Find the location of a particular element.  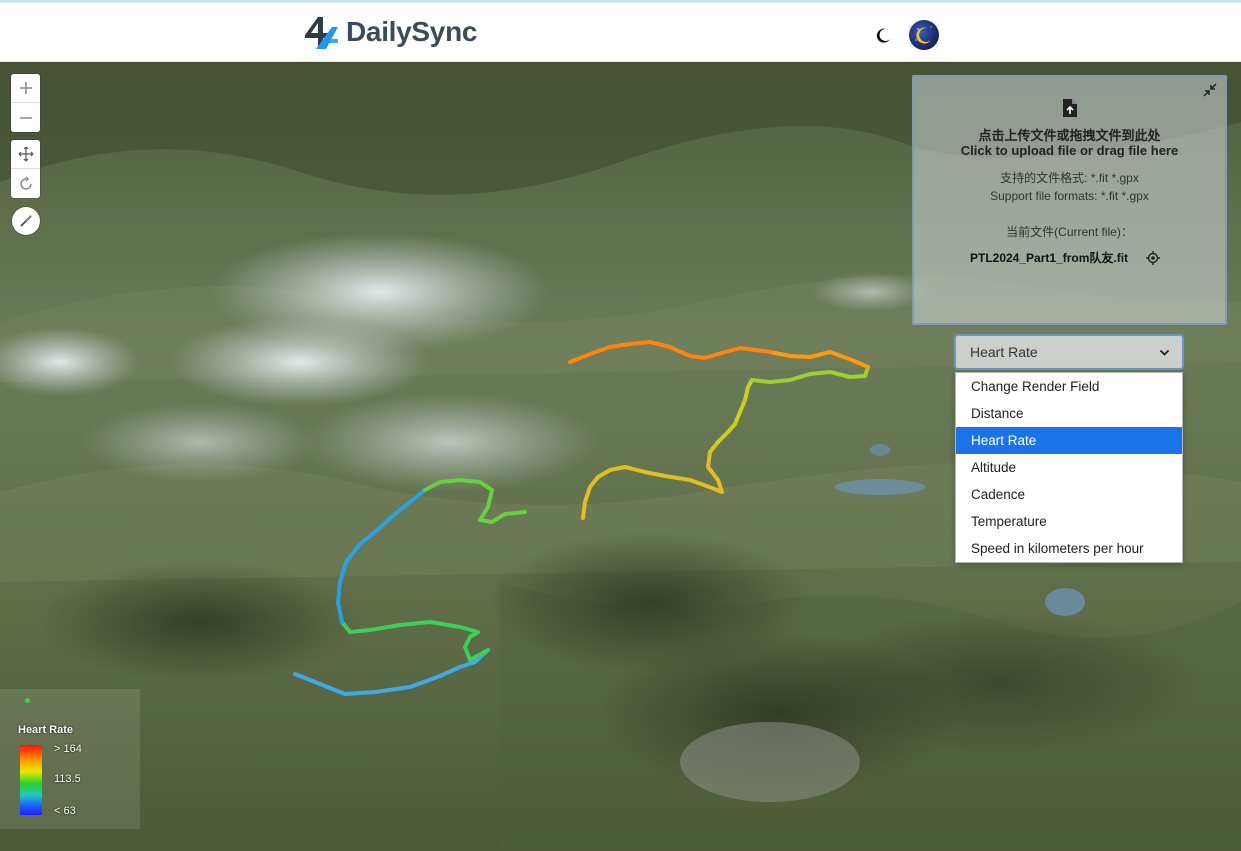

brand-logo: DailySync is located at coordinates (389, 32).